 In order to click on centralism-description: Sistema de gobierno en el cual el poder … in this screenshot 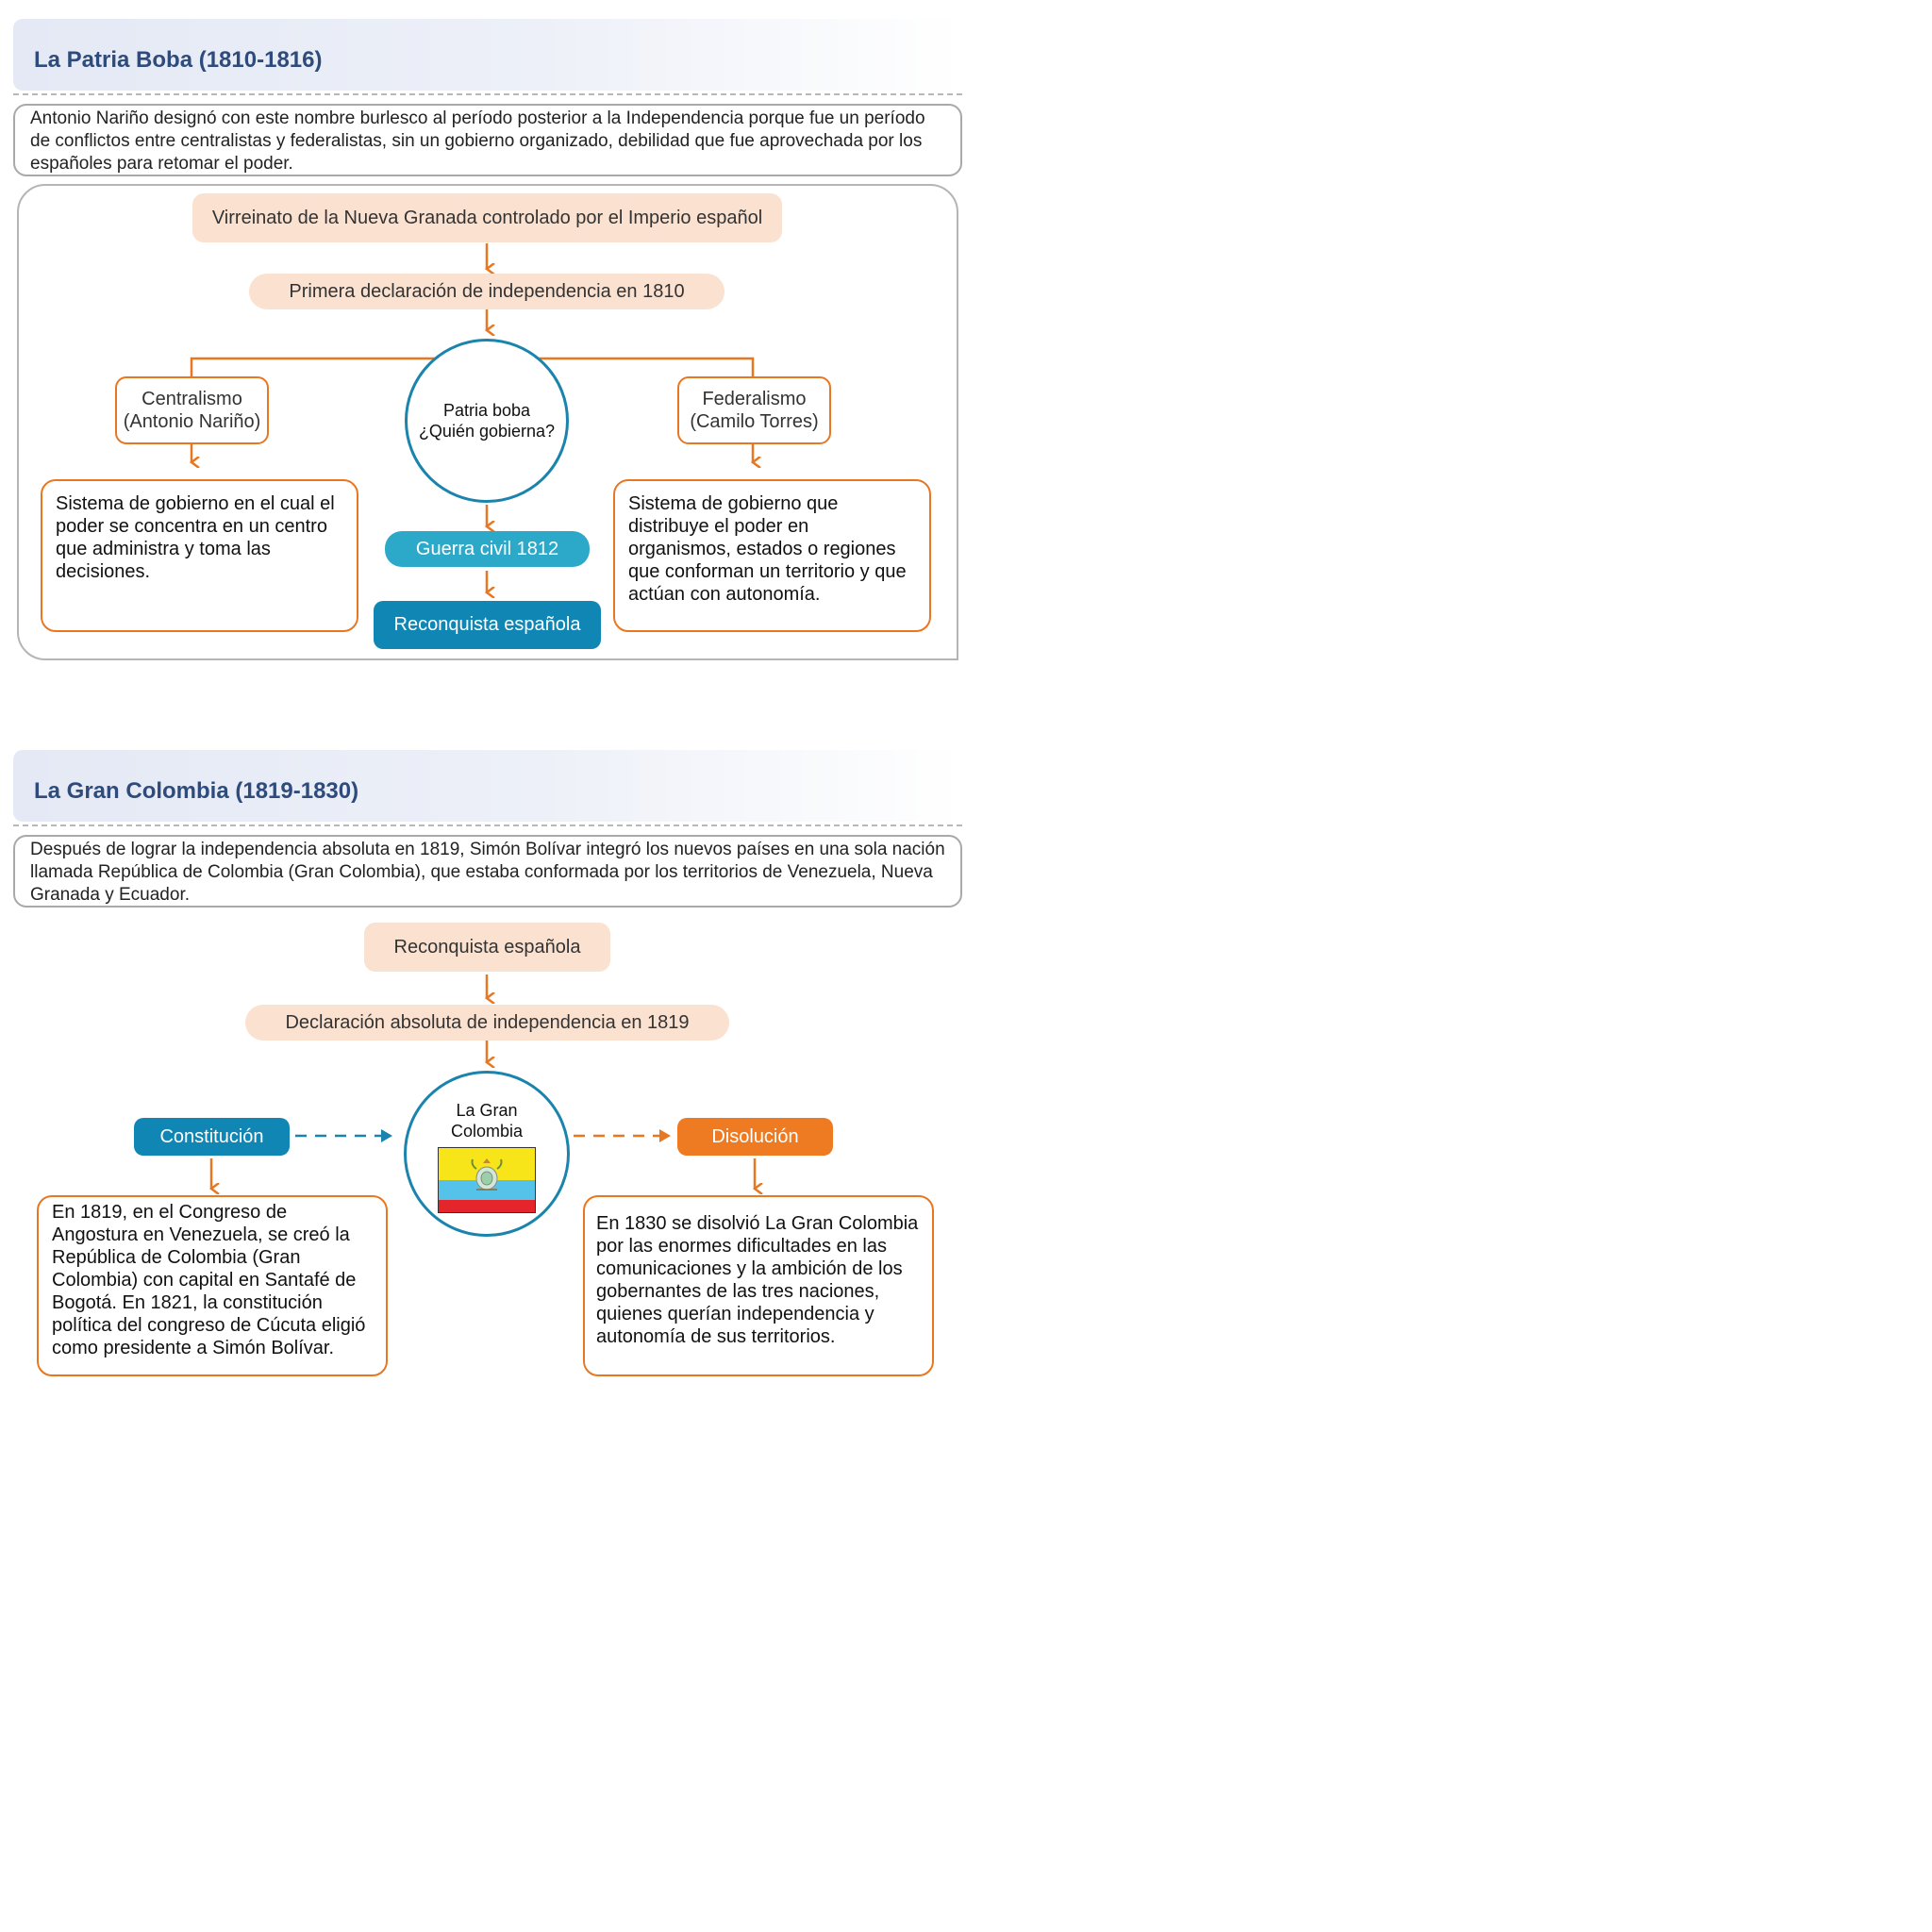, I will do `click(199, 556)`.